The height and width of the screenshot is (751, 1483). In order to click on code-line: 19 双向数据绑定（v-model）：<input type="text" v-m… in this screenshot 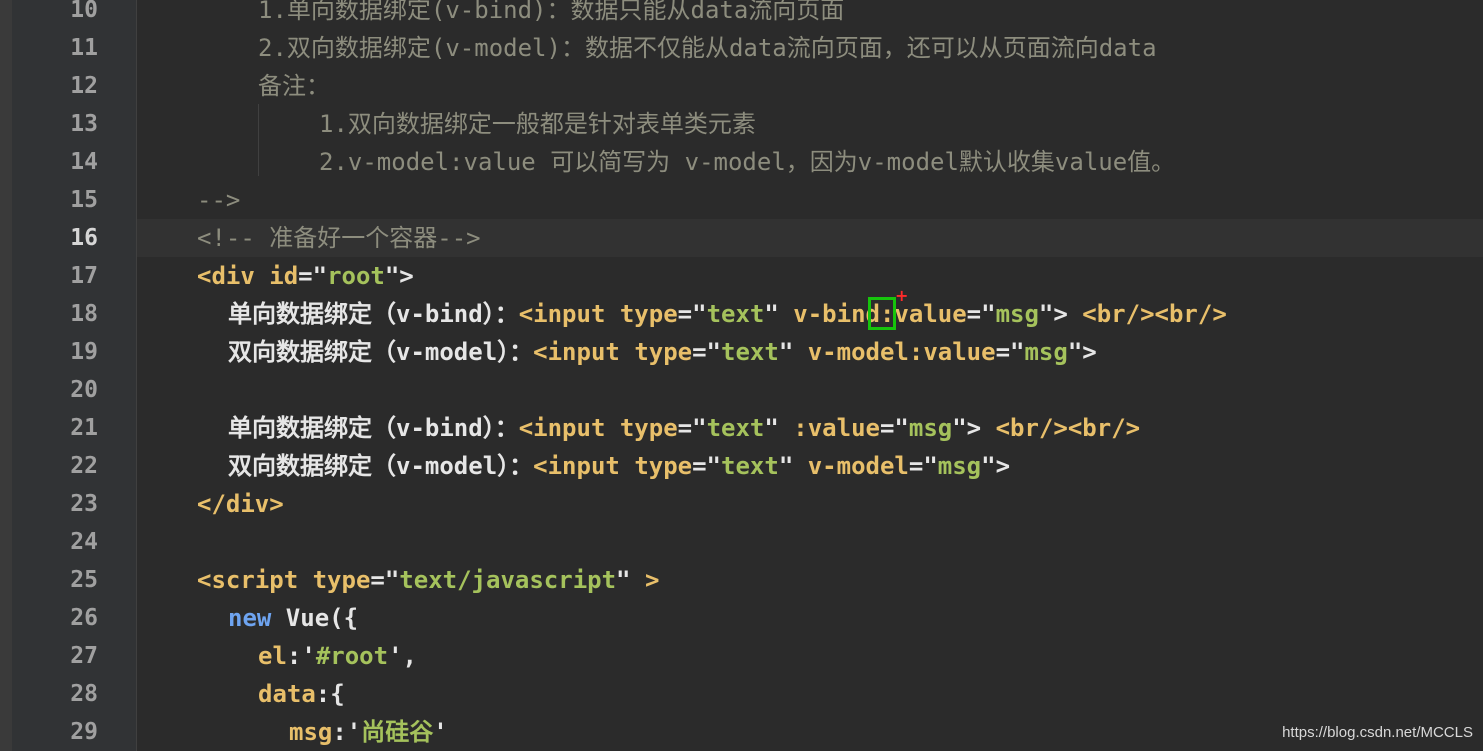, I will do `click(741, 352)`.